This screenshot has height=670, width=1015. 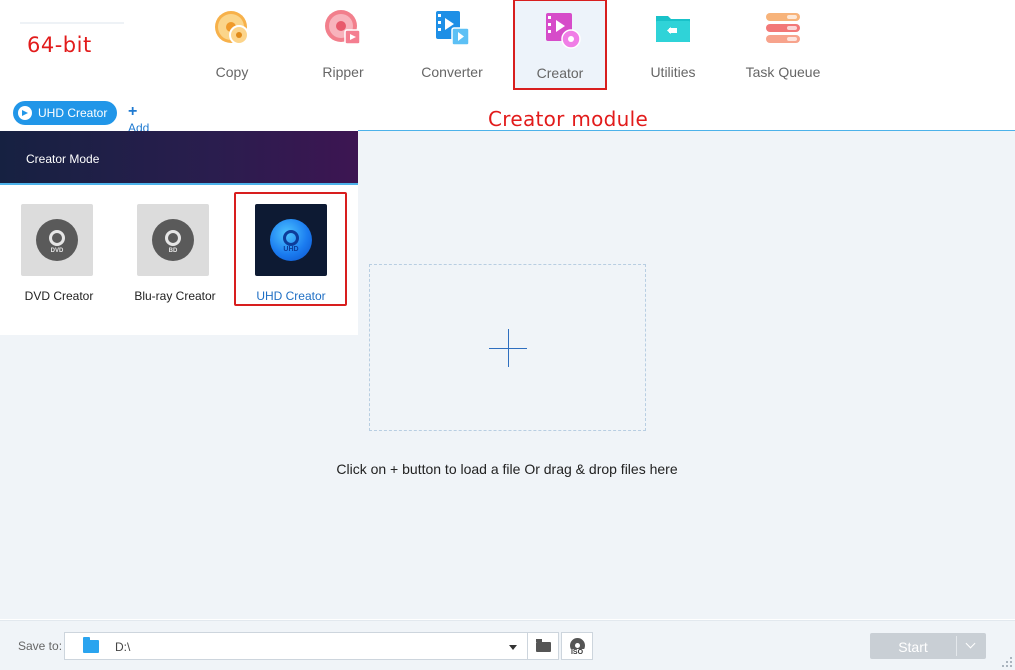 I want to click on tab-uhd-creator-label: UHD Creator, so click(x=73, y=113).